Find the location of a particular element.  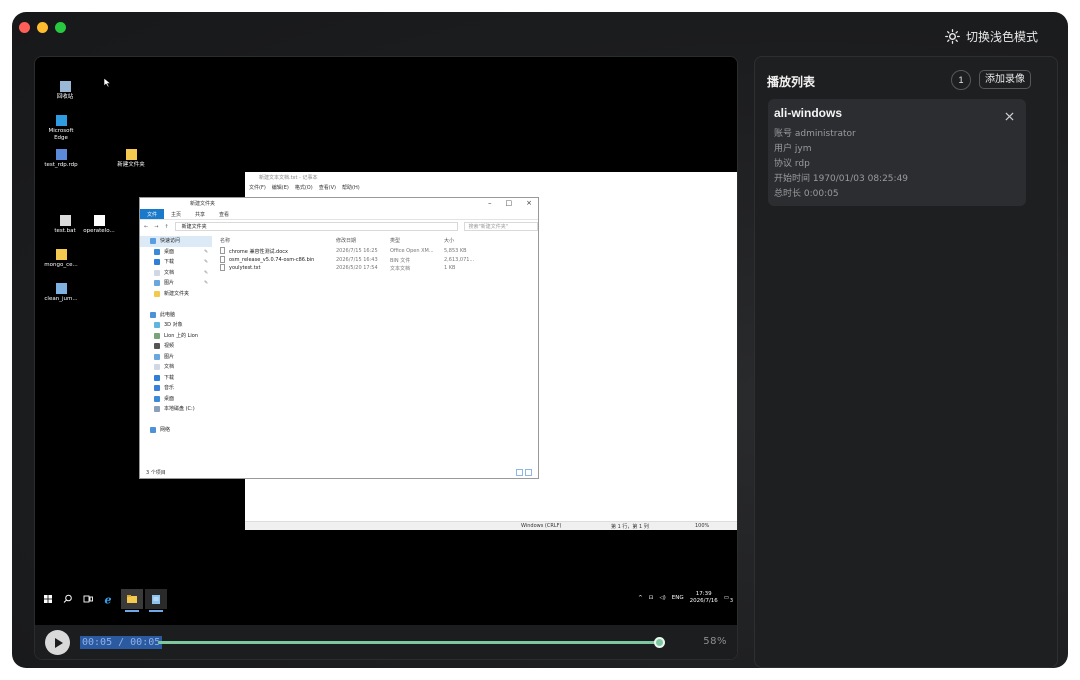

notification-icon: ▭ 3 is located at coordinates (728, 599).